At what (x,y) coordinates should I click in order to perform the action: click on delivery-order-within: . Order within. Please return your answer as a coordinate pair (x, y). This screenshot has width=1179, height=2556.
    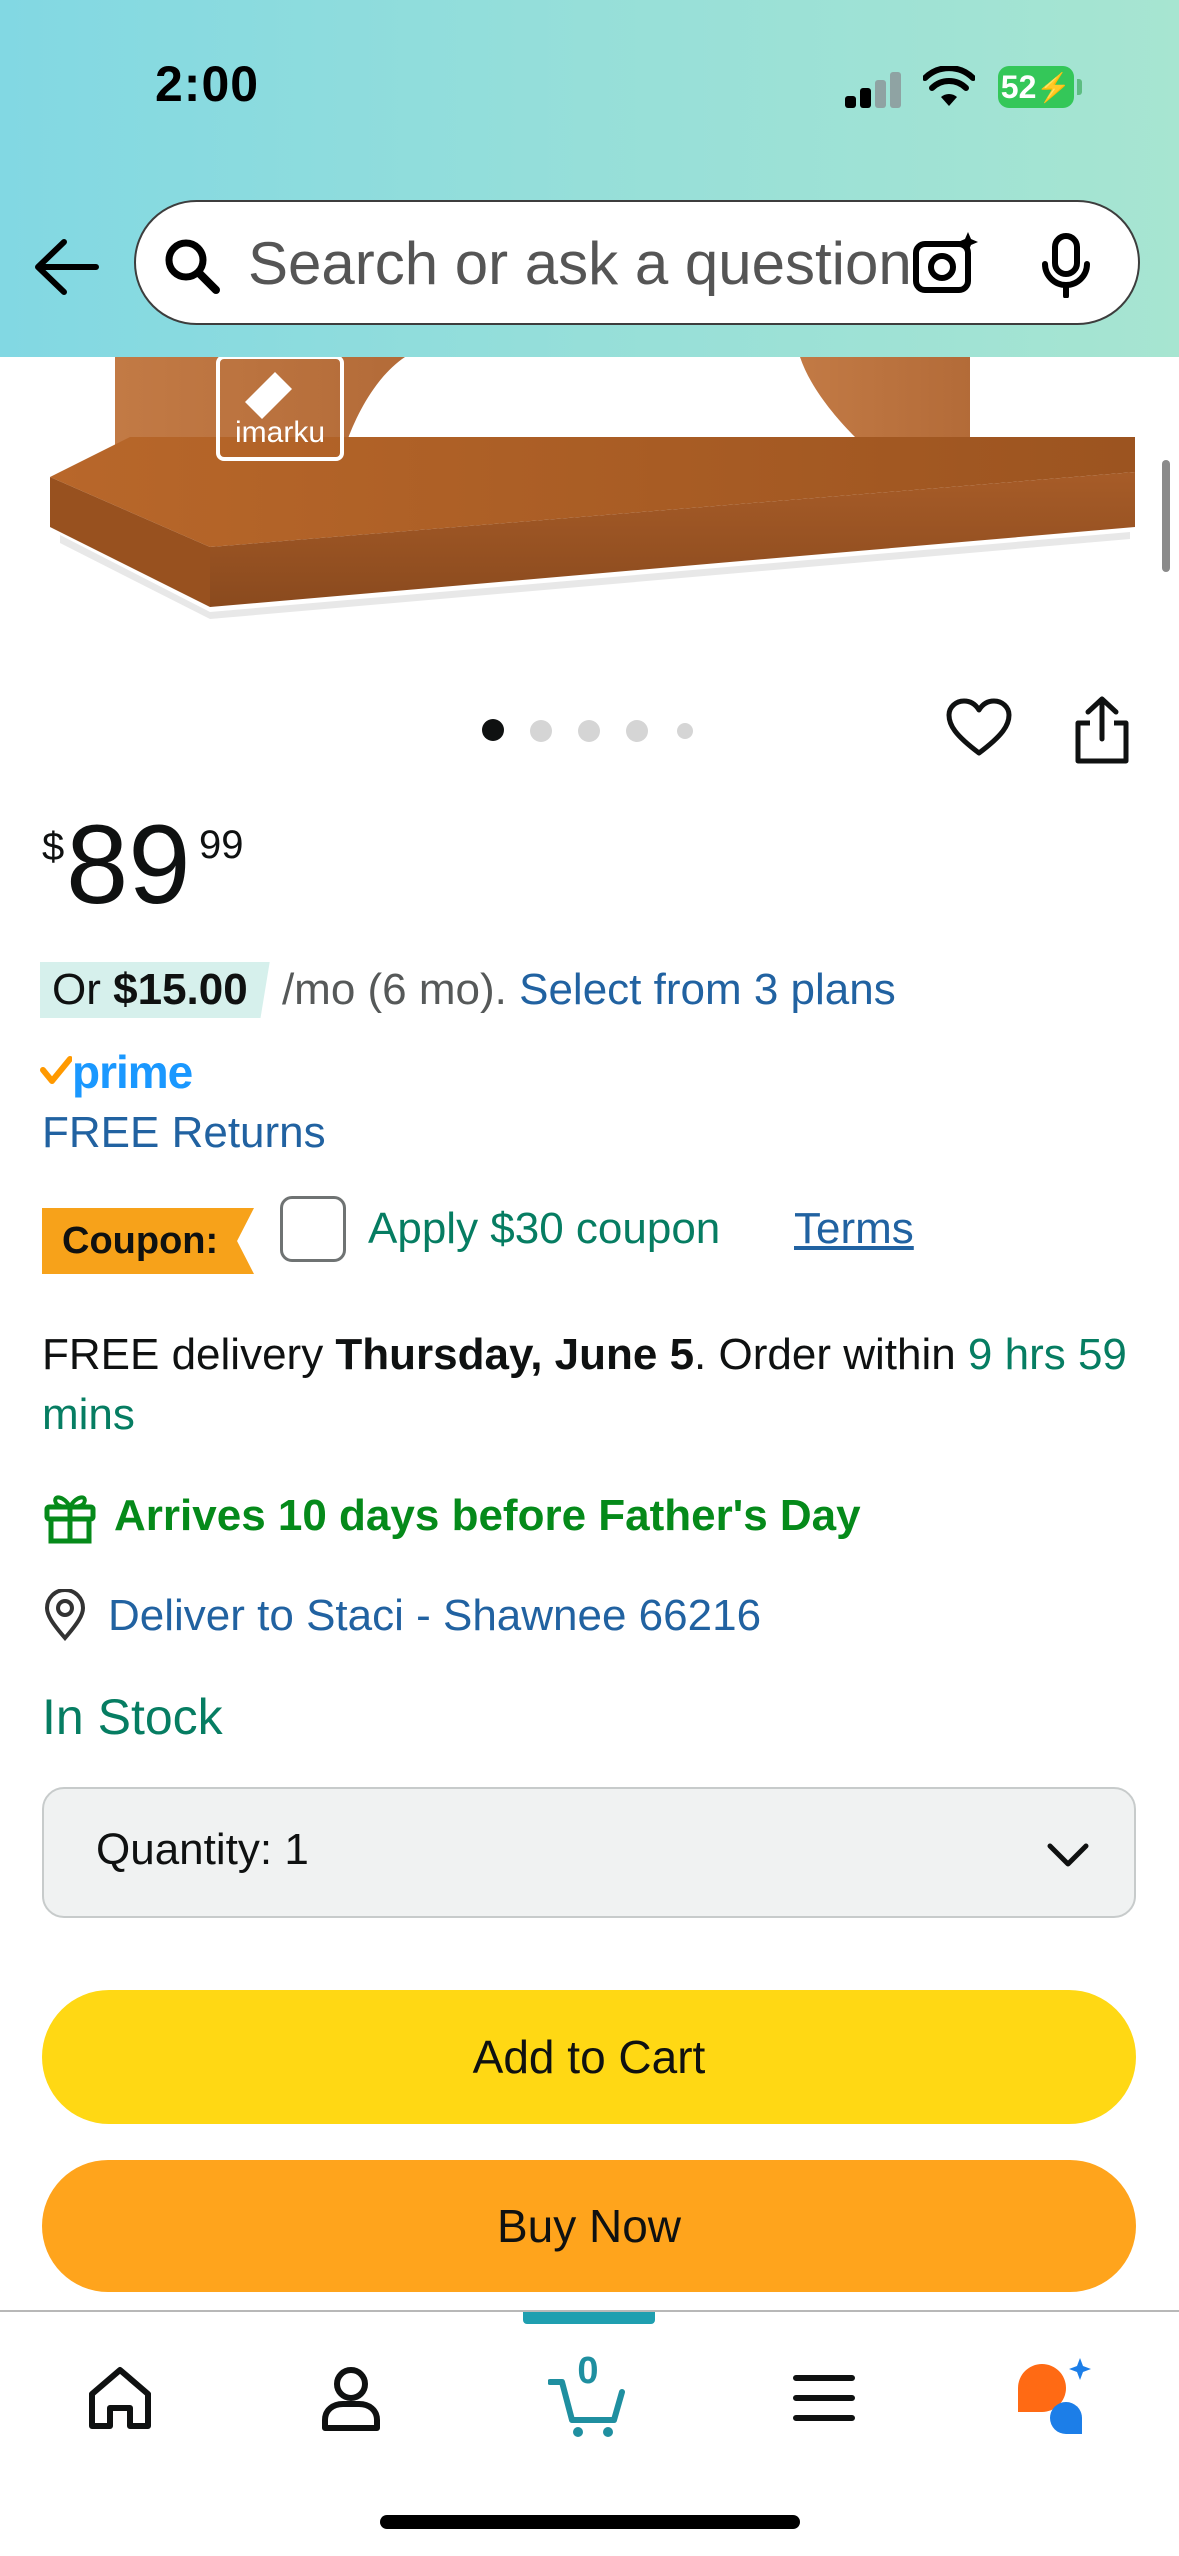
    Looking at the image, I should click on (825, 1354).